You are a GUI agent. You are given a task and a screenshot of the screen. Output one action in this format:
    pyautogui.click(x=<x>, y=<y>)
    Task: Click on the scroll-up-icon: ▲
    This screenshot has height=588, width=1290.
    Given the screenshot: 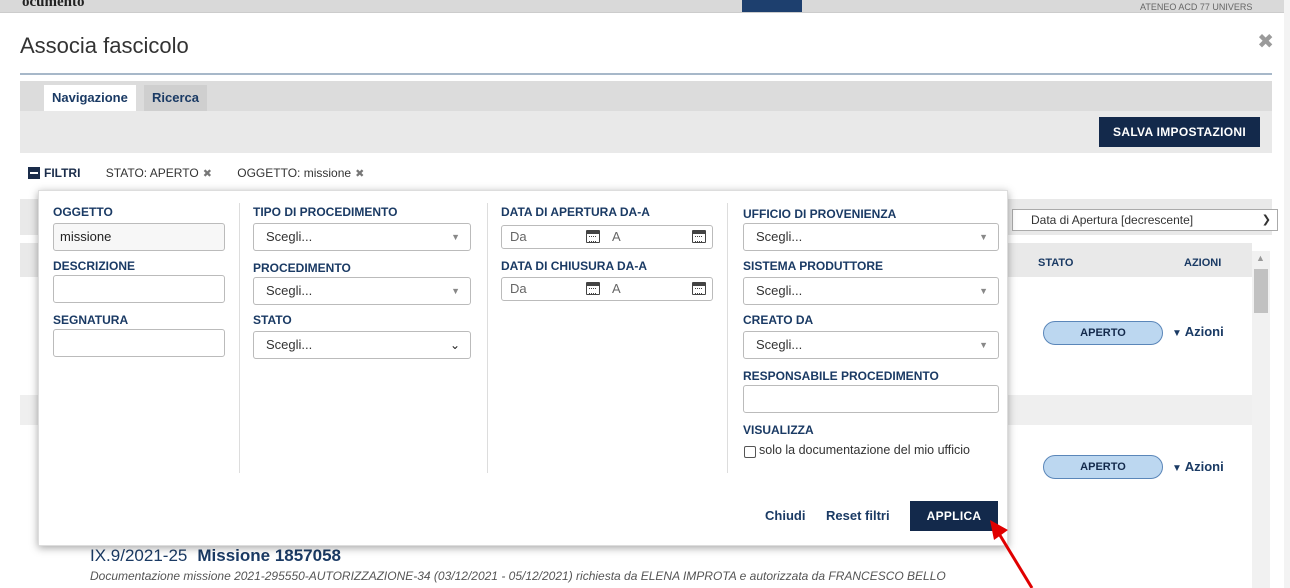 What is the action you would take?
    pyautogui.click(x=1260, y=258)
    